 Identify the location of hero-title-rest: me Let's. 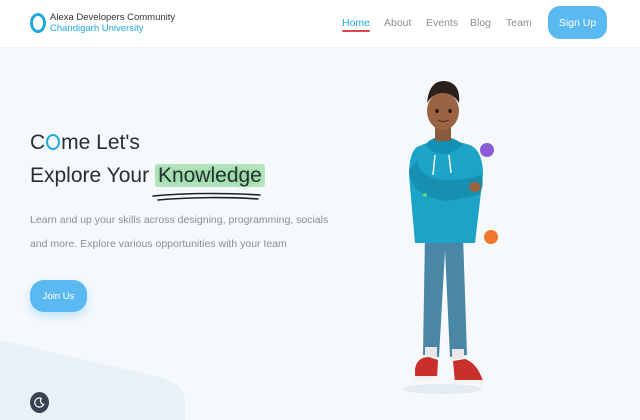
(100, 142).